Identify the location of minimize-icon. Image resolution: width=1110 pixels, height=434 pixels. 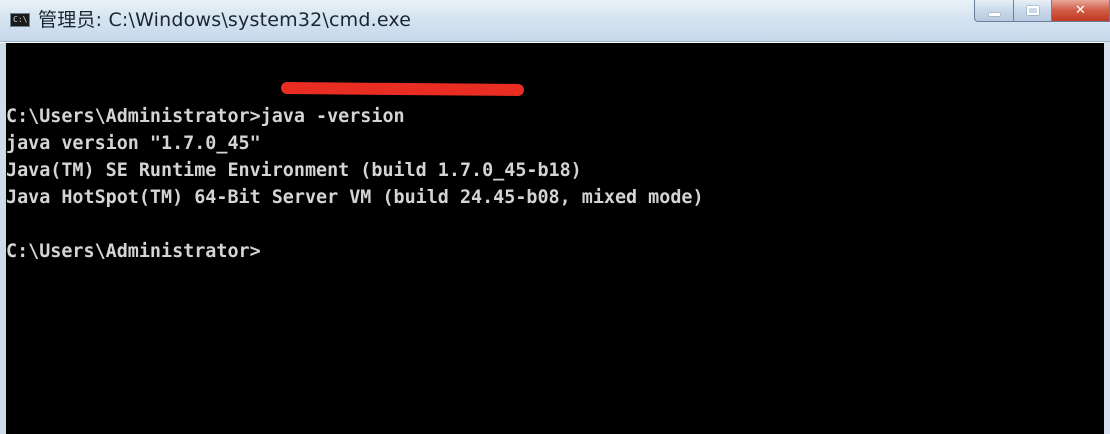
(994, 14).